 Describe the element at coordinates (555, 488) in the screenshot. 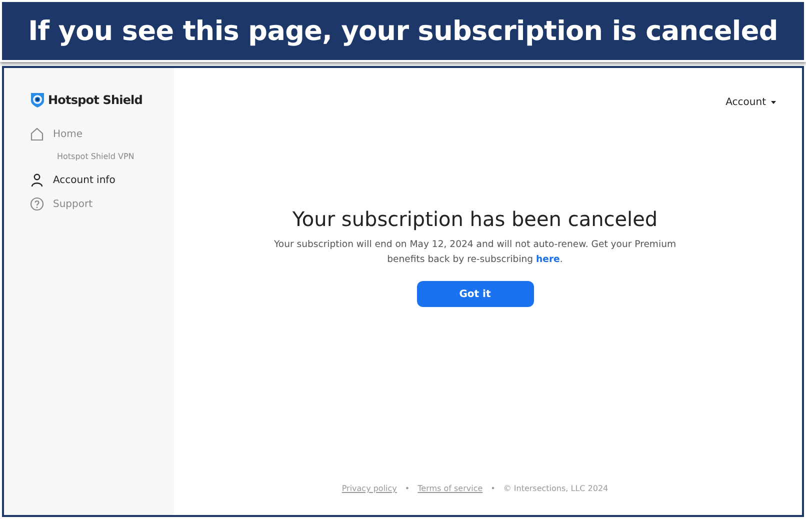

I see `copyright-text: © Intersections, LLC 2024` at that location.